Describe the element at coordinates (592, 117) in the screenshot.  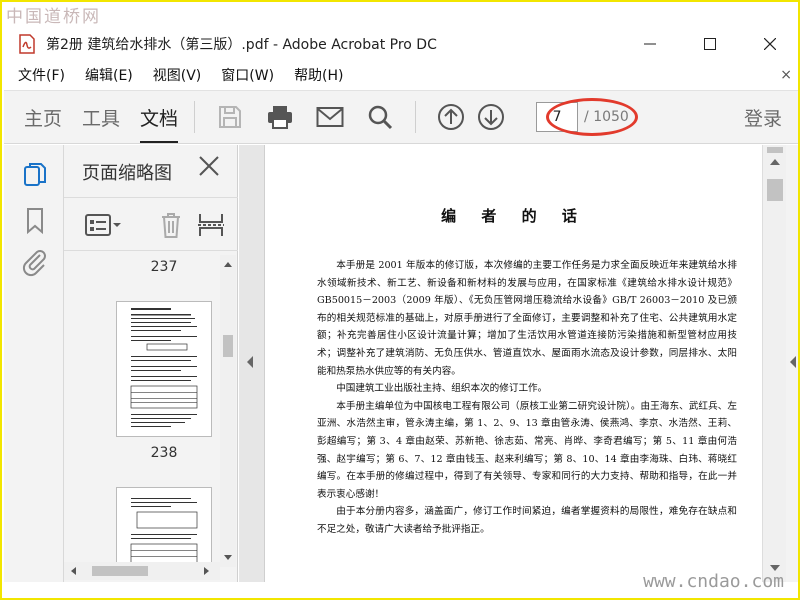
I see `page-highlight-annotation` at that location.